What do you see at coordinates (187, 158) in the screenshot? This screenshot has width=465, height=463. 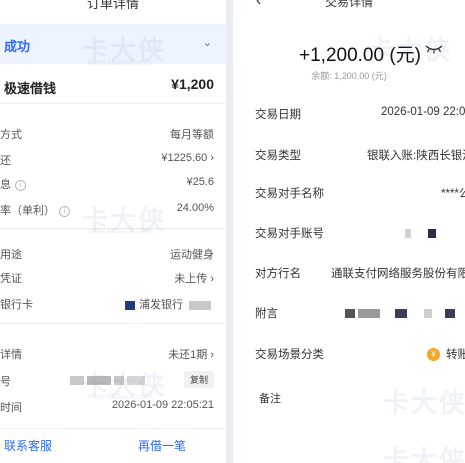 I see `row-value: ¥1225.60 ›` at bounding box center [187, 158].